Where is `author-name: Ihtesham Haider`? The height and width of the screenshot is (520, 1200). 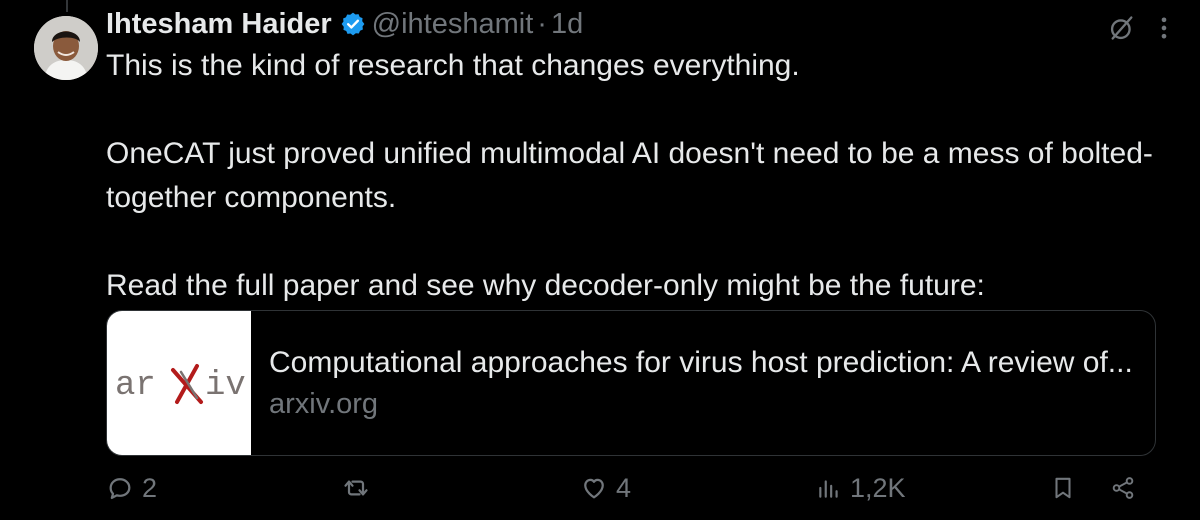 author-name: Ihtesham Haider is located at coordinates (219, 24).